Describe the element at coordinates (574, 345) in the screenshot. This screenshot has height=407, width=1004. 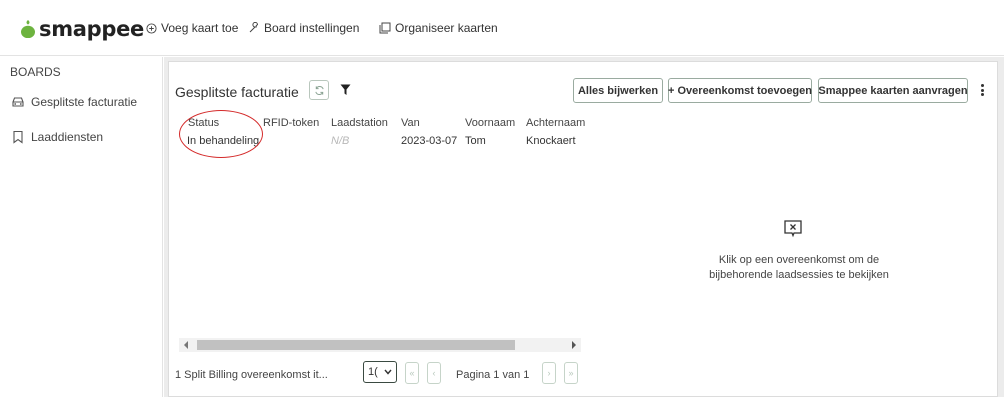
I see `scroll-right-arrow-icon` at that location.